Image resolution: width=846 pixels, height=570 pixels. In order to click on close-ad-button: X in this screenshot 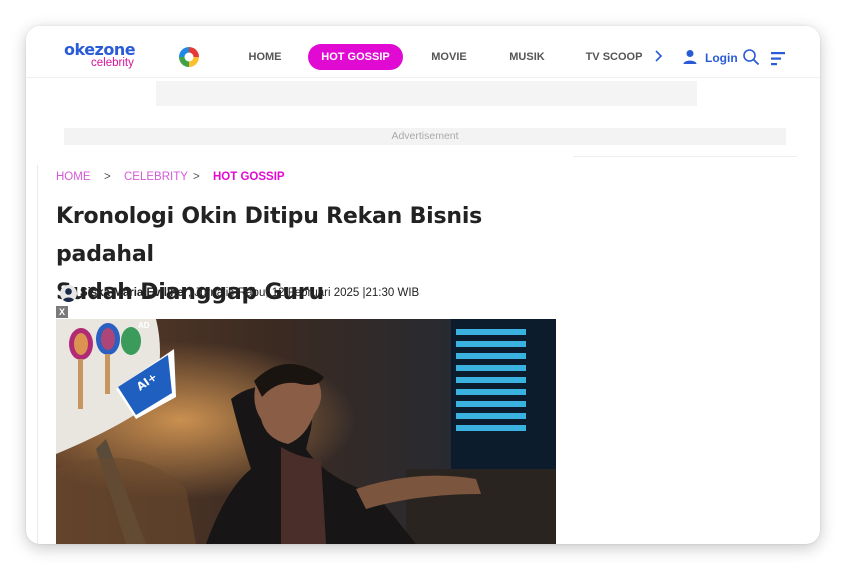, I will do `click(62, 312)`.